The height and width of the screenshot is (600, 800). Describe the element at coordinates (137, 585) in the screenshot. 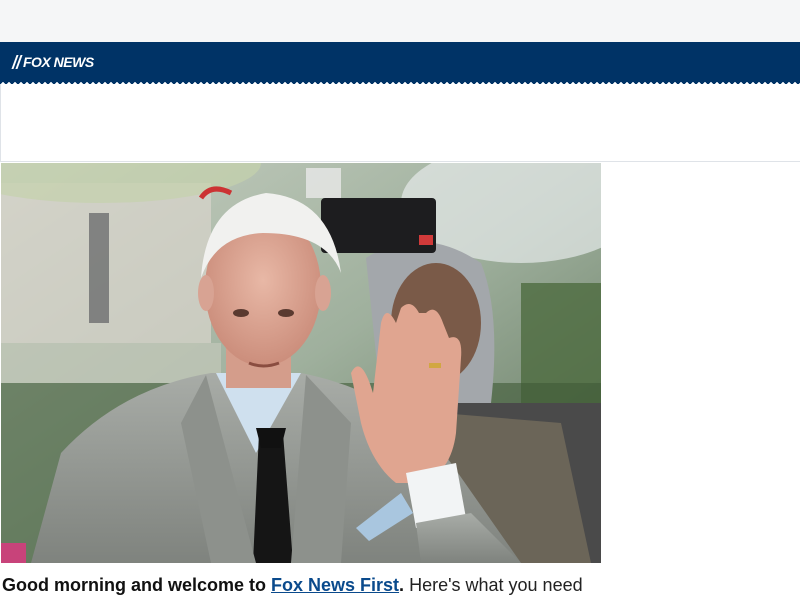

I see `lead-intro: Good morning and welcome to` at that location.